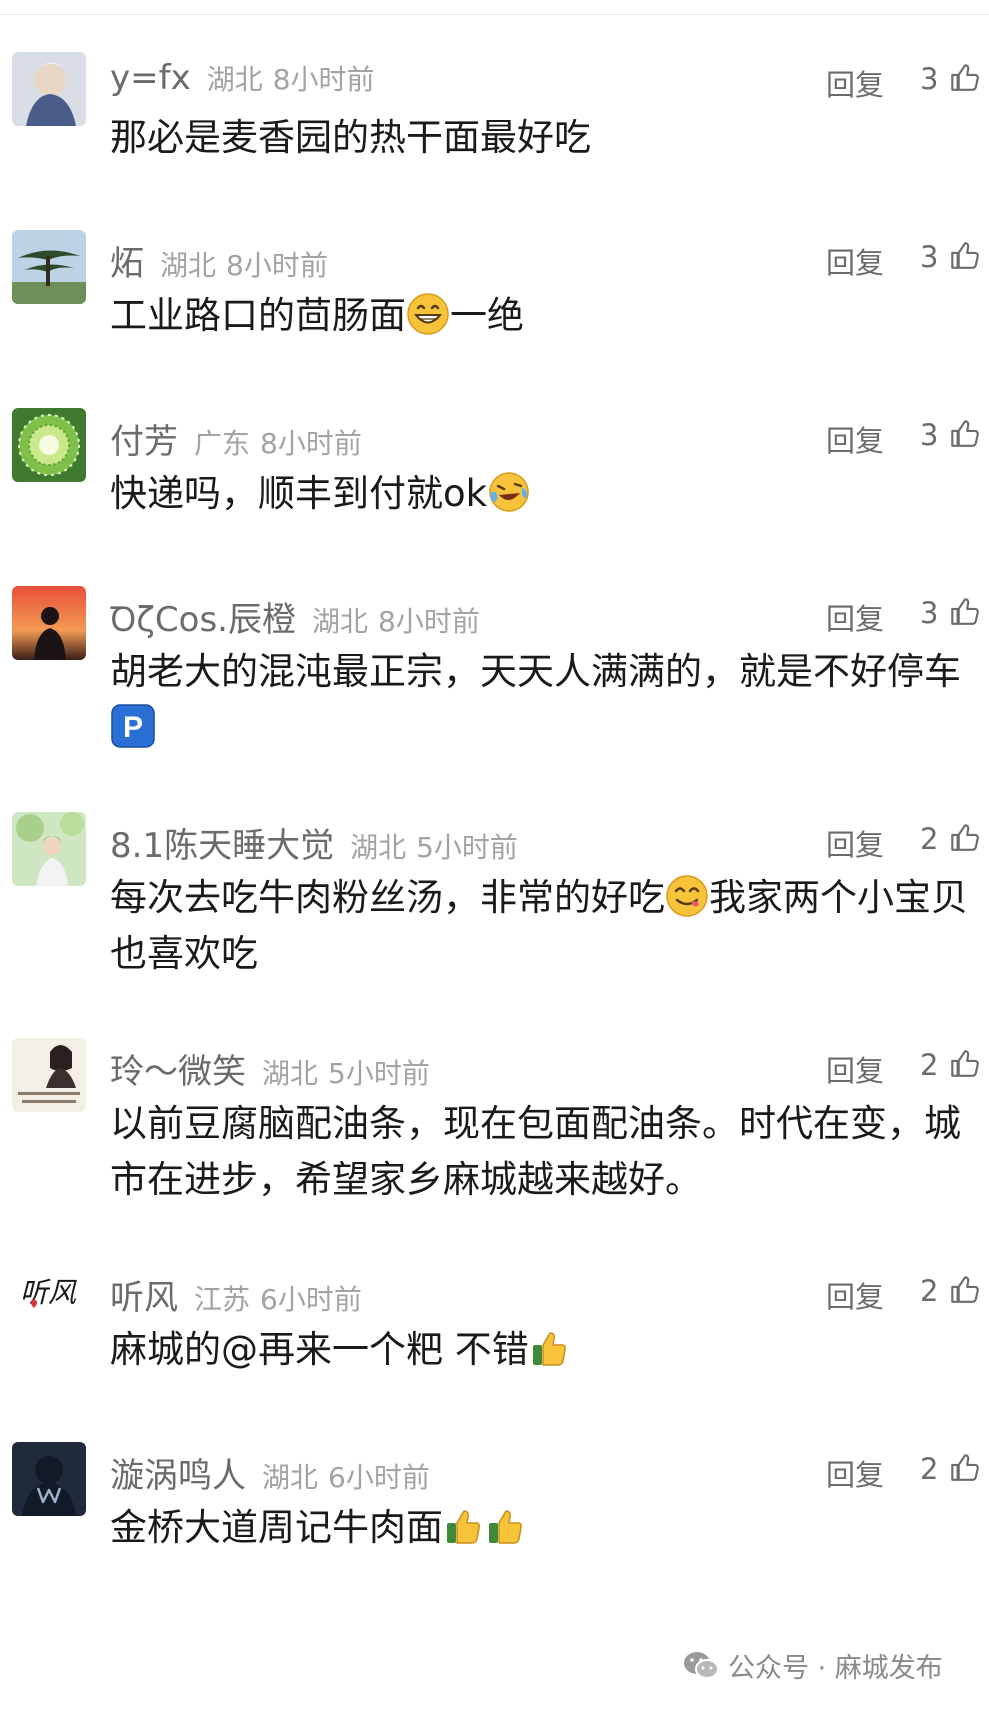 This screenshot has width=989, height=1714. What do you see at coordinates (276, 1527) in the screenshot?
I see `comment-text-part: 金桥大道周记牛肉面` at bounding box center [276, 1527].